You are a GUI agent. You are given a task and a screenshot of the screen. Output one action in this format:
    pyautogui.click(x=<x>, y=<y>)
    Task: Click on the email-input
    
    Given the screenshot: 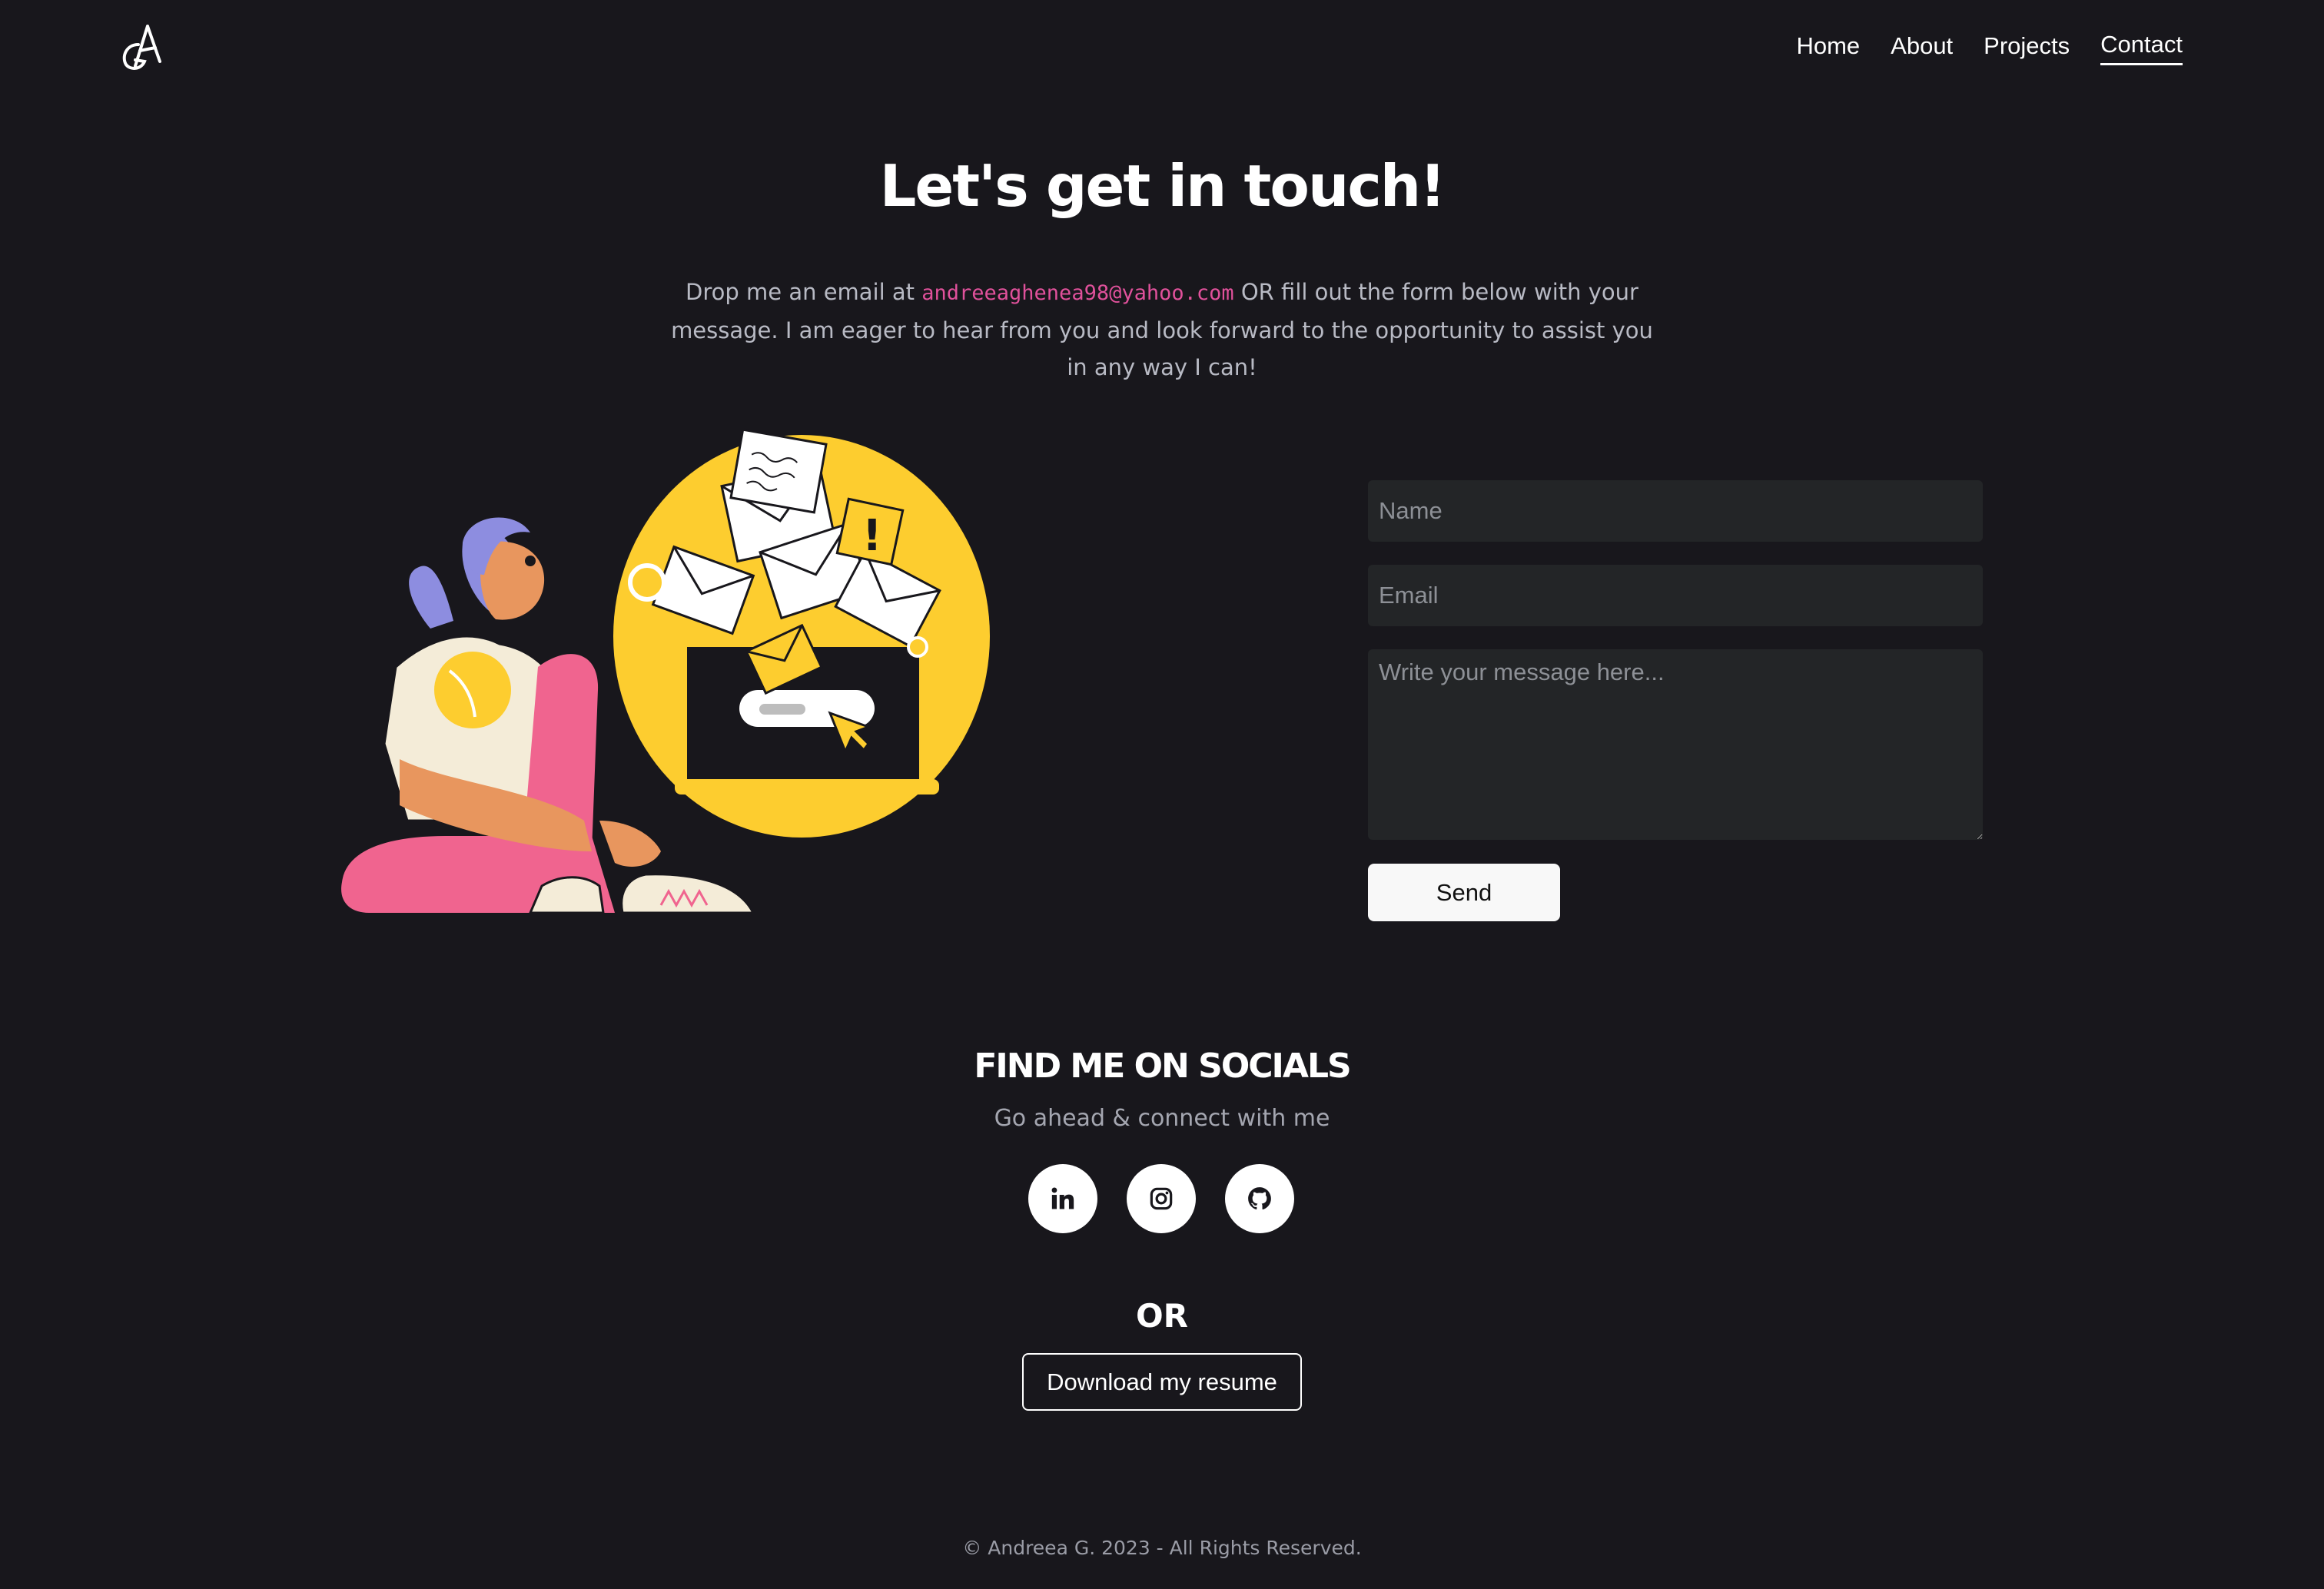 What is the action you would take?
    pyautogui.click(x=1675, y=595)
    